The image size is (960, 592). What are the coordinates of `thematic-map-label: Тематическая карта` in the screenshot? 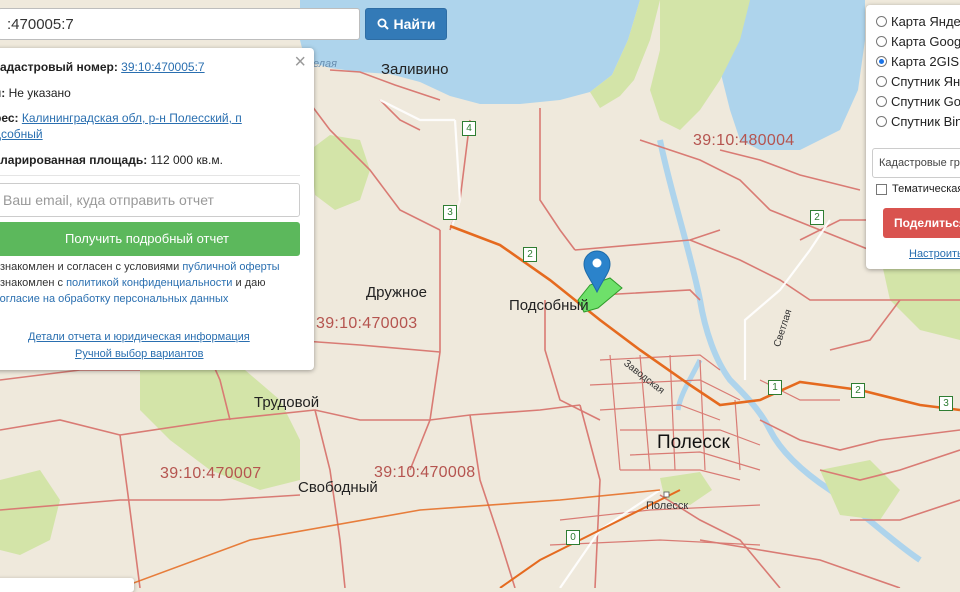 It's located at (926, 189).